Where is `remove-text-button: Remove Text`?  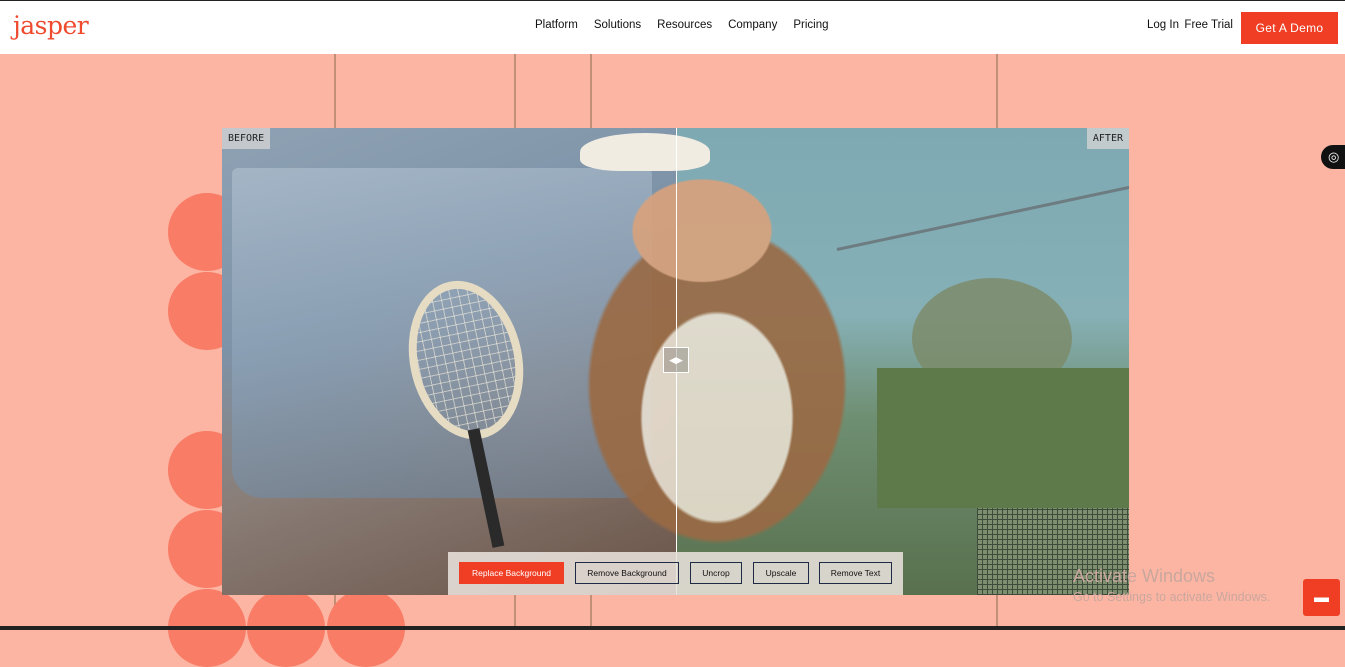
remove-text-button: Remove Text is located at coordinates (855, 573).